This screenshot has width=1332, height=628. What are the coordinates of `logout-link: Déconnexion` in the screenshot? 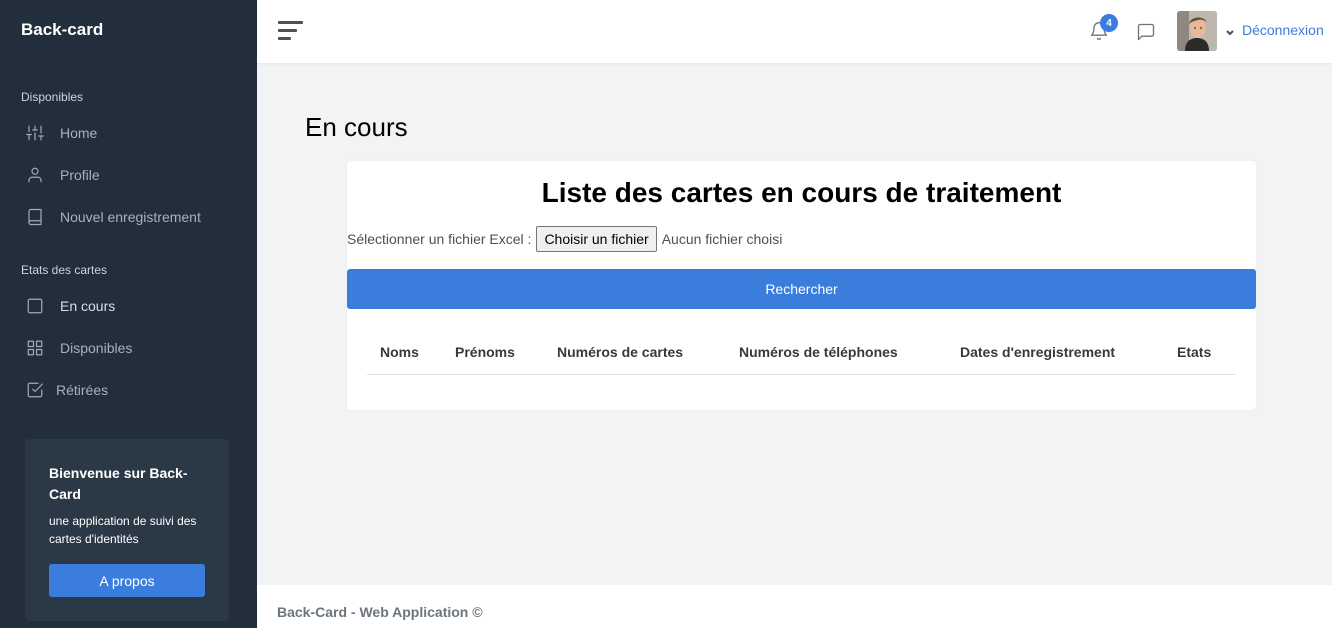 It's located at (1283, 30).